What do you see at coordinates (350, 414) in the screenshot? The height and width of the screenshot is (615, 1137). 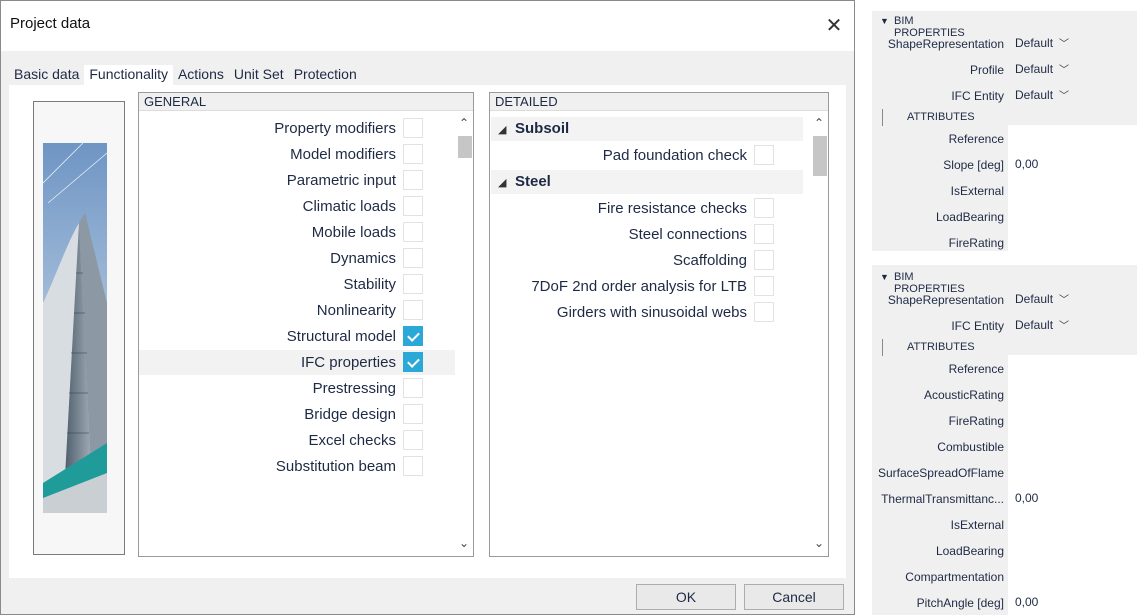 I see `item-label: Bridge design` at bounding box center [350, 414].